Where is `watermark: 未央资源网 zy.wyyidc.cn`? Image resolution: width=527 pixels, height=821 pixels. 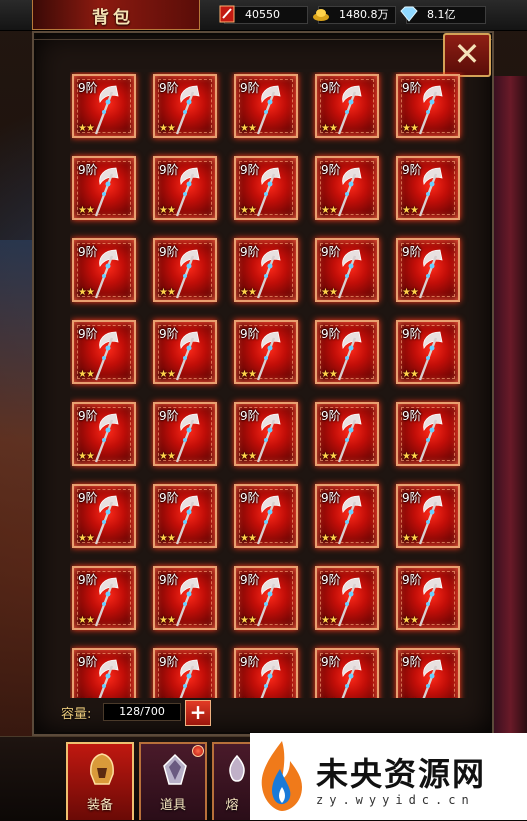
watermark: 未央资源网 zy.wyyidc.cn is located at coordinates (388, 776).